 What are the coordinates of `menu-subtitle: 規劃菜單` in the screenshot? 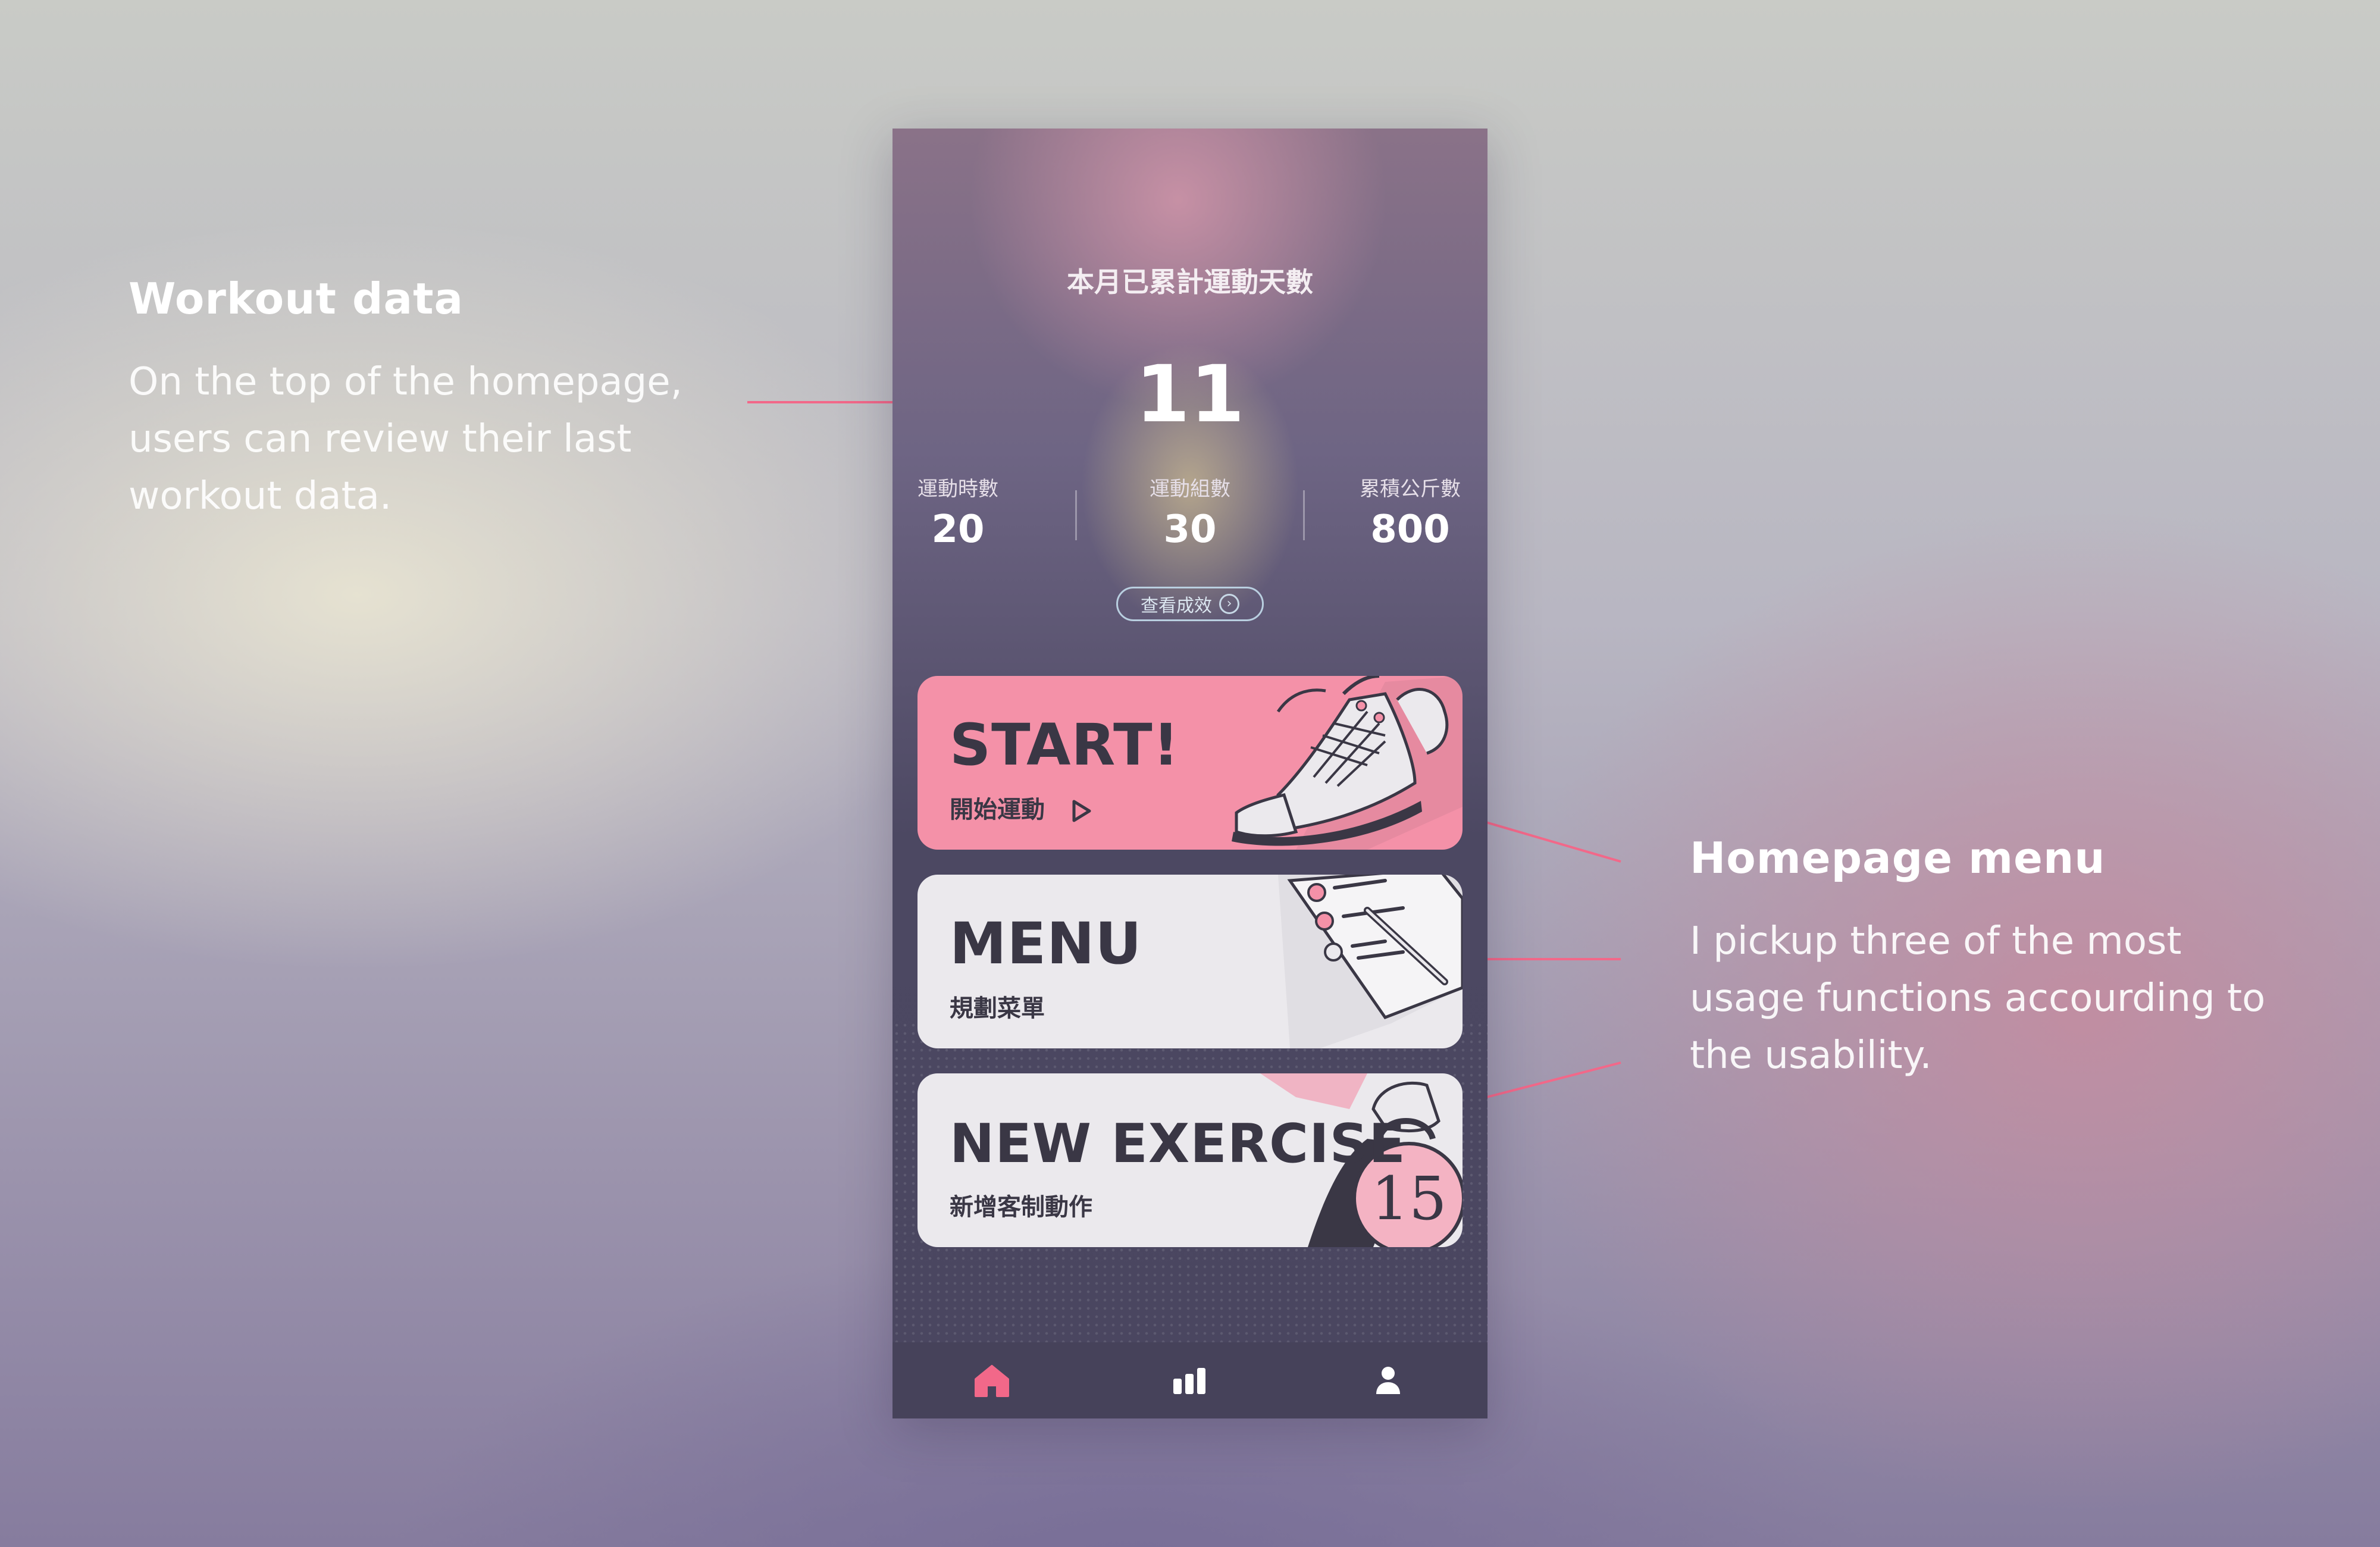 It's located at (997, 1008).